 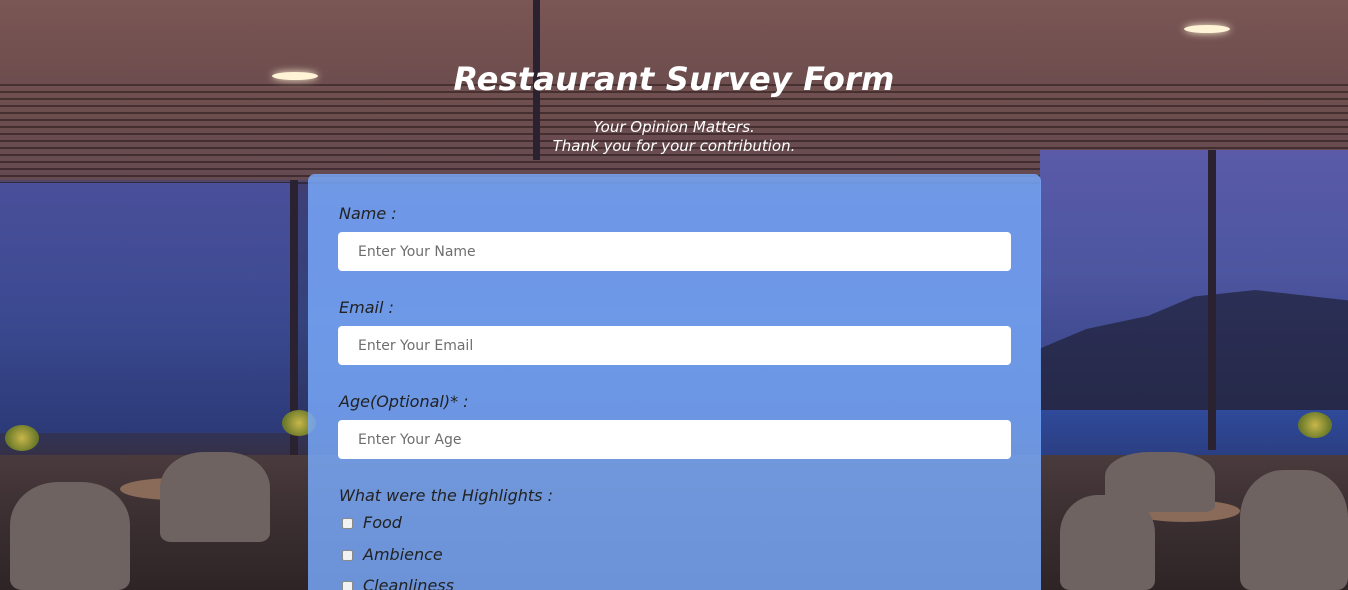 What do you see at coordinates (368, 213) in the screenshot?
I see `name-label: Name :` at bounding box center [368, 213].